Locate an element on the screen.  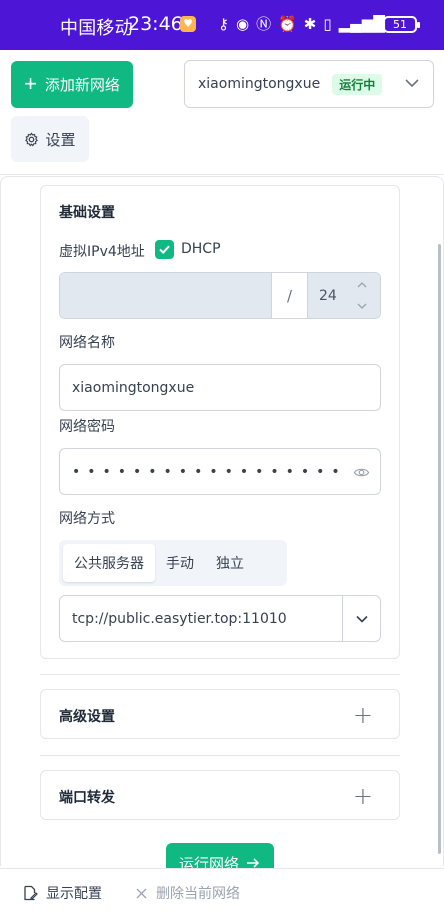
battery-indicator: 51 is located at coordinates (401, 24).